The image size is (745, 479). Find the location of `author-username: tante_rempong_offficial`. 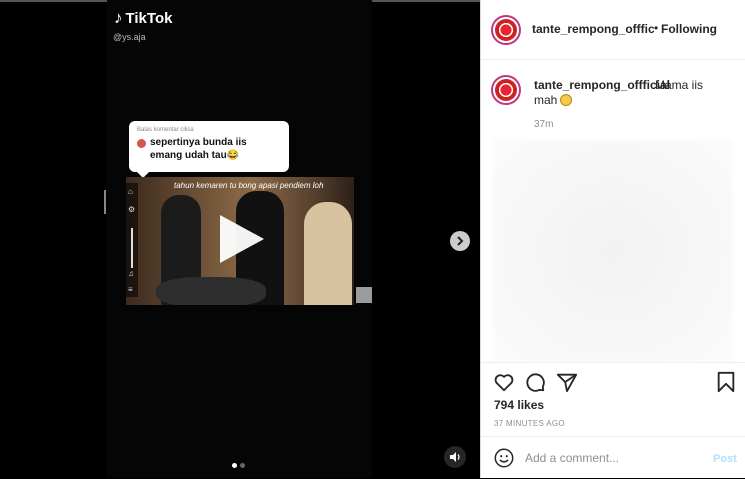

author-username: tante_rempong_offficial is located at coordinates (593, 29).